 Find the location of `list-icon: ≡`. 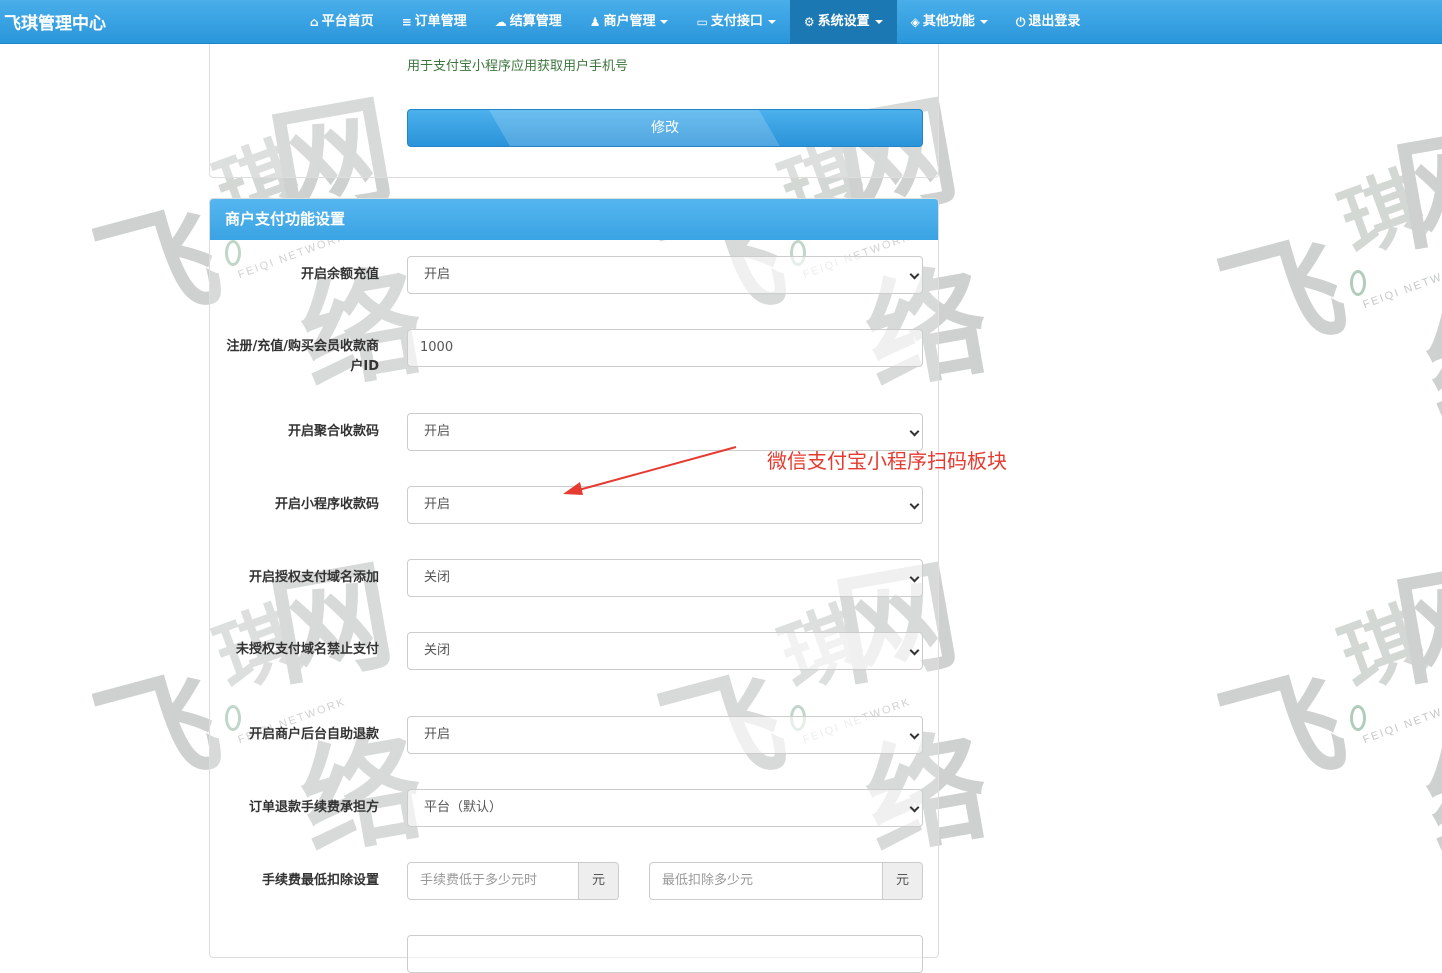

list-icon: ≡ is located at coordinates (406, 22).